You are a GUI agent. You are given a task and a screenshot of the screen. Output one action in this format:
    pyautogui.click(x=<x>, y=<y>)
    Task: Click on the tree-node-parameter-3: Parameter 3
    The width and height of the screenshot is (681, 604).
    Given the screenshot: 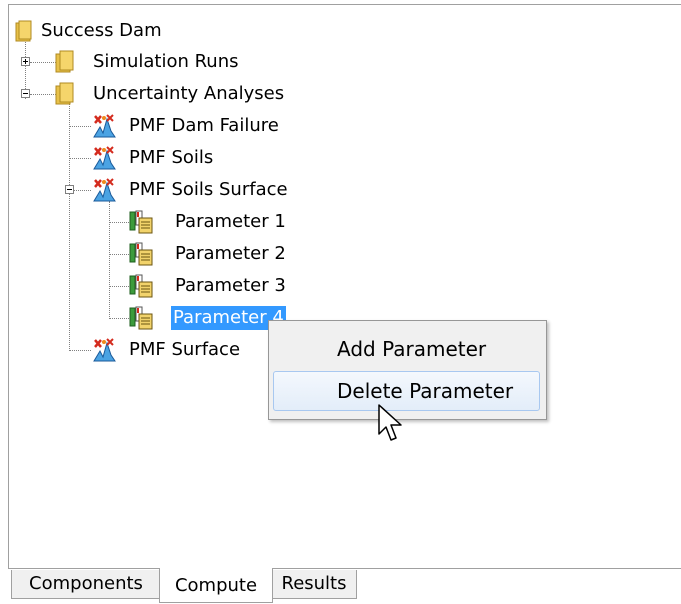 What is the action you would take?
    pyautogui.click(x=219, y=286)
    